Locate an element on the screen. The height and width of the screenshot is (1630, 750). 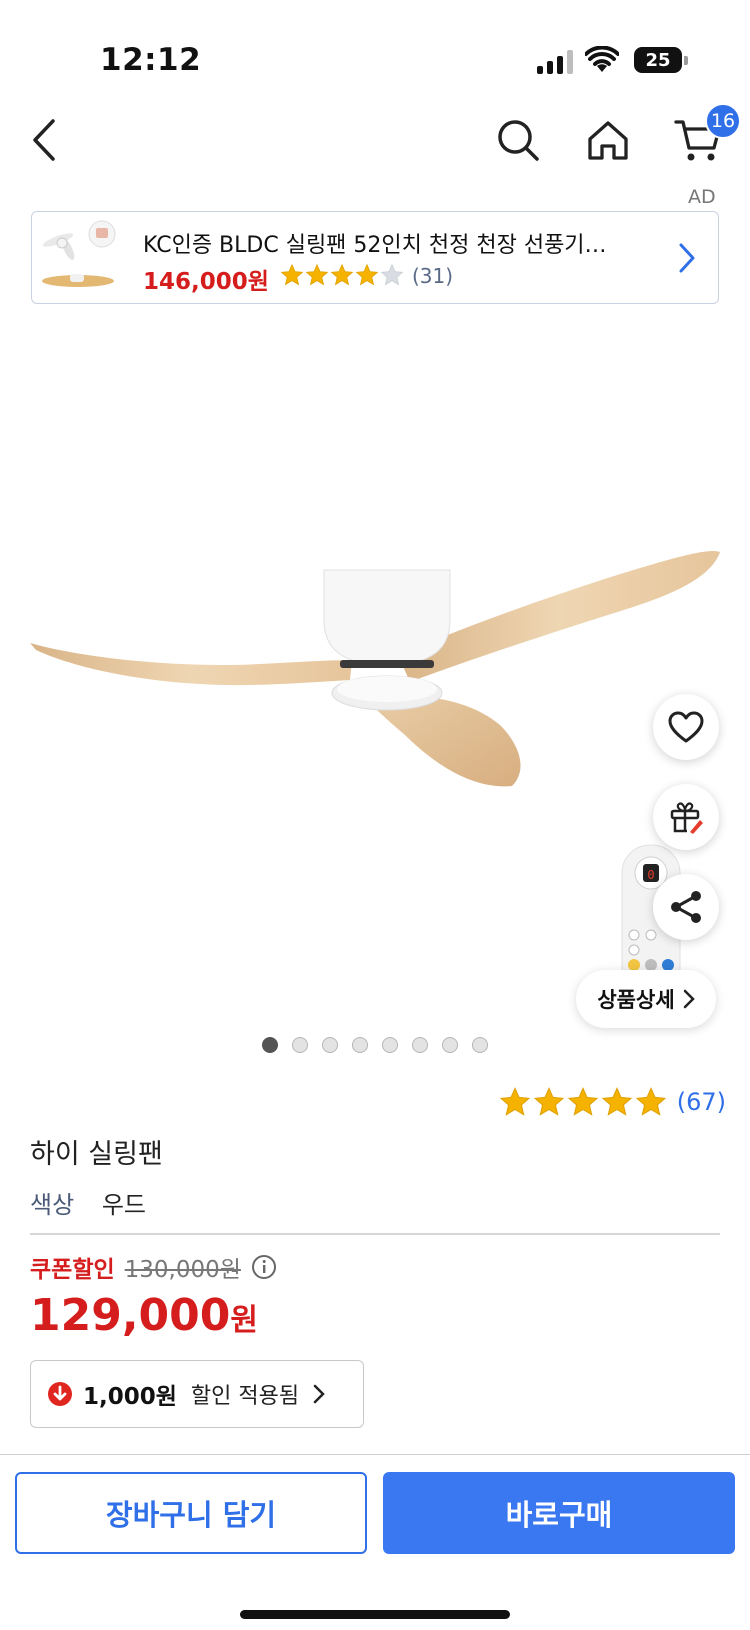
product-rating-stars is located at coordinates (583, 1102).